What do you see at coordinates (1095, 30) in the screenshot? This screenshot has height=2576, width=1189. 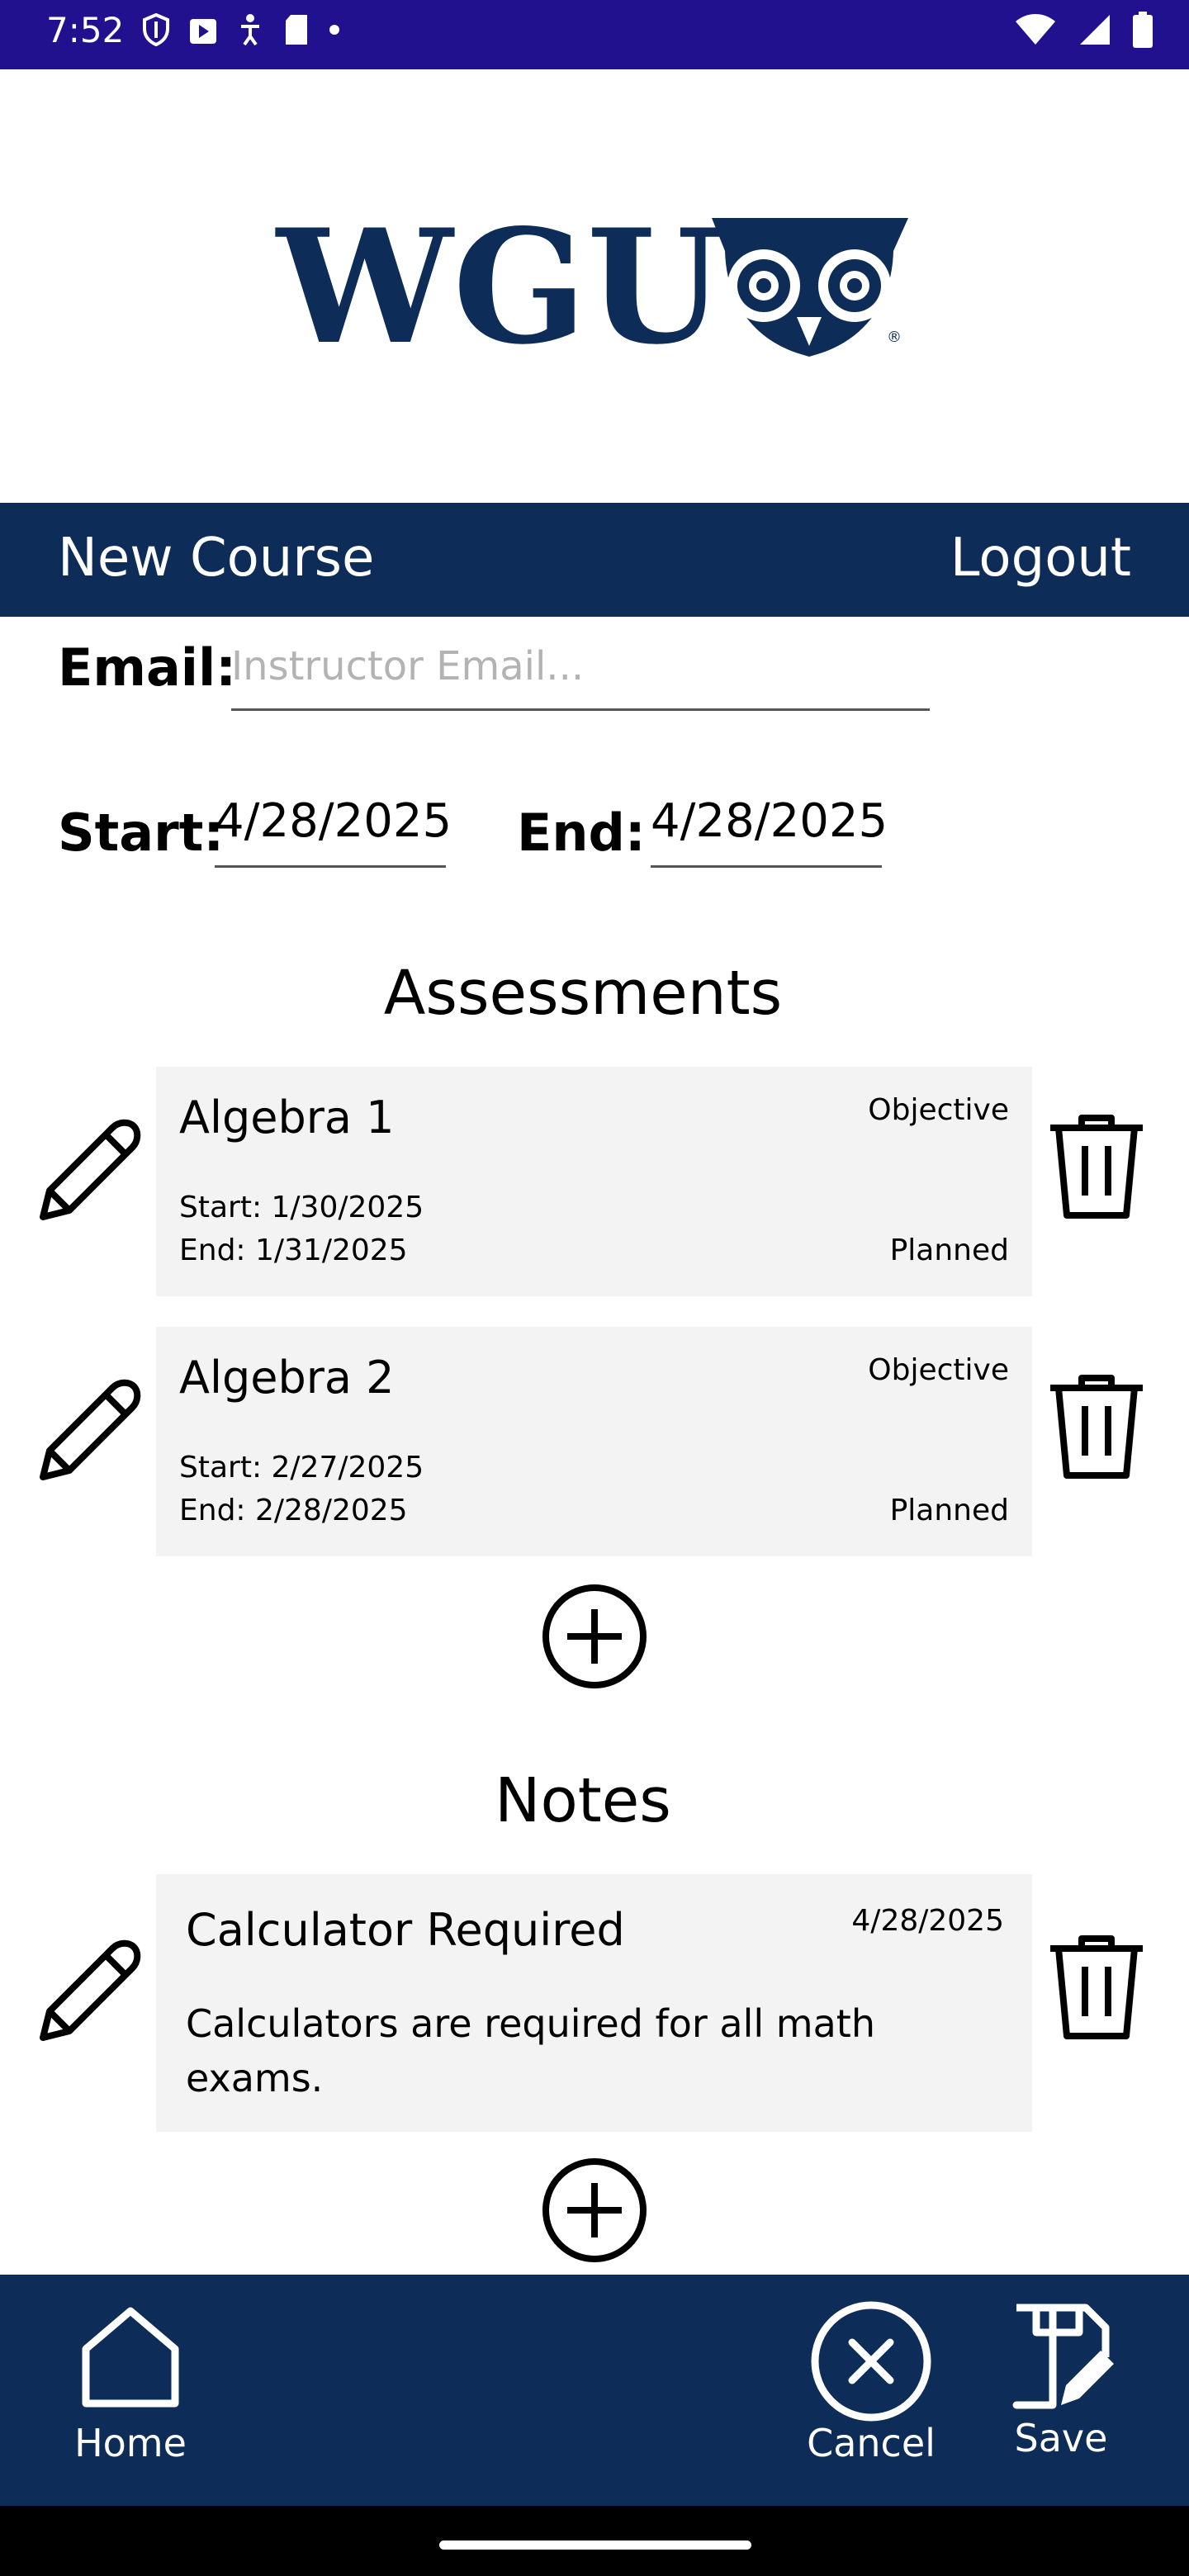 I see `signal-icon` at bounding box center [1095, 30].